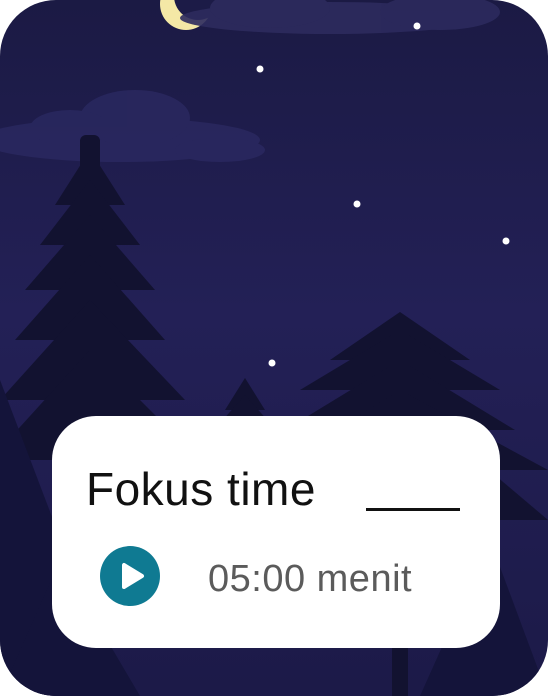 The image size is (548, 696). I want to click on card-title: Fokus time, so click(201, 489).